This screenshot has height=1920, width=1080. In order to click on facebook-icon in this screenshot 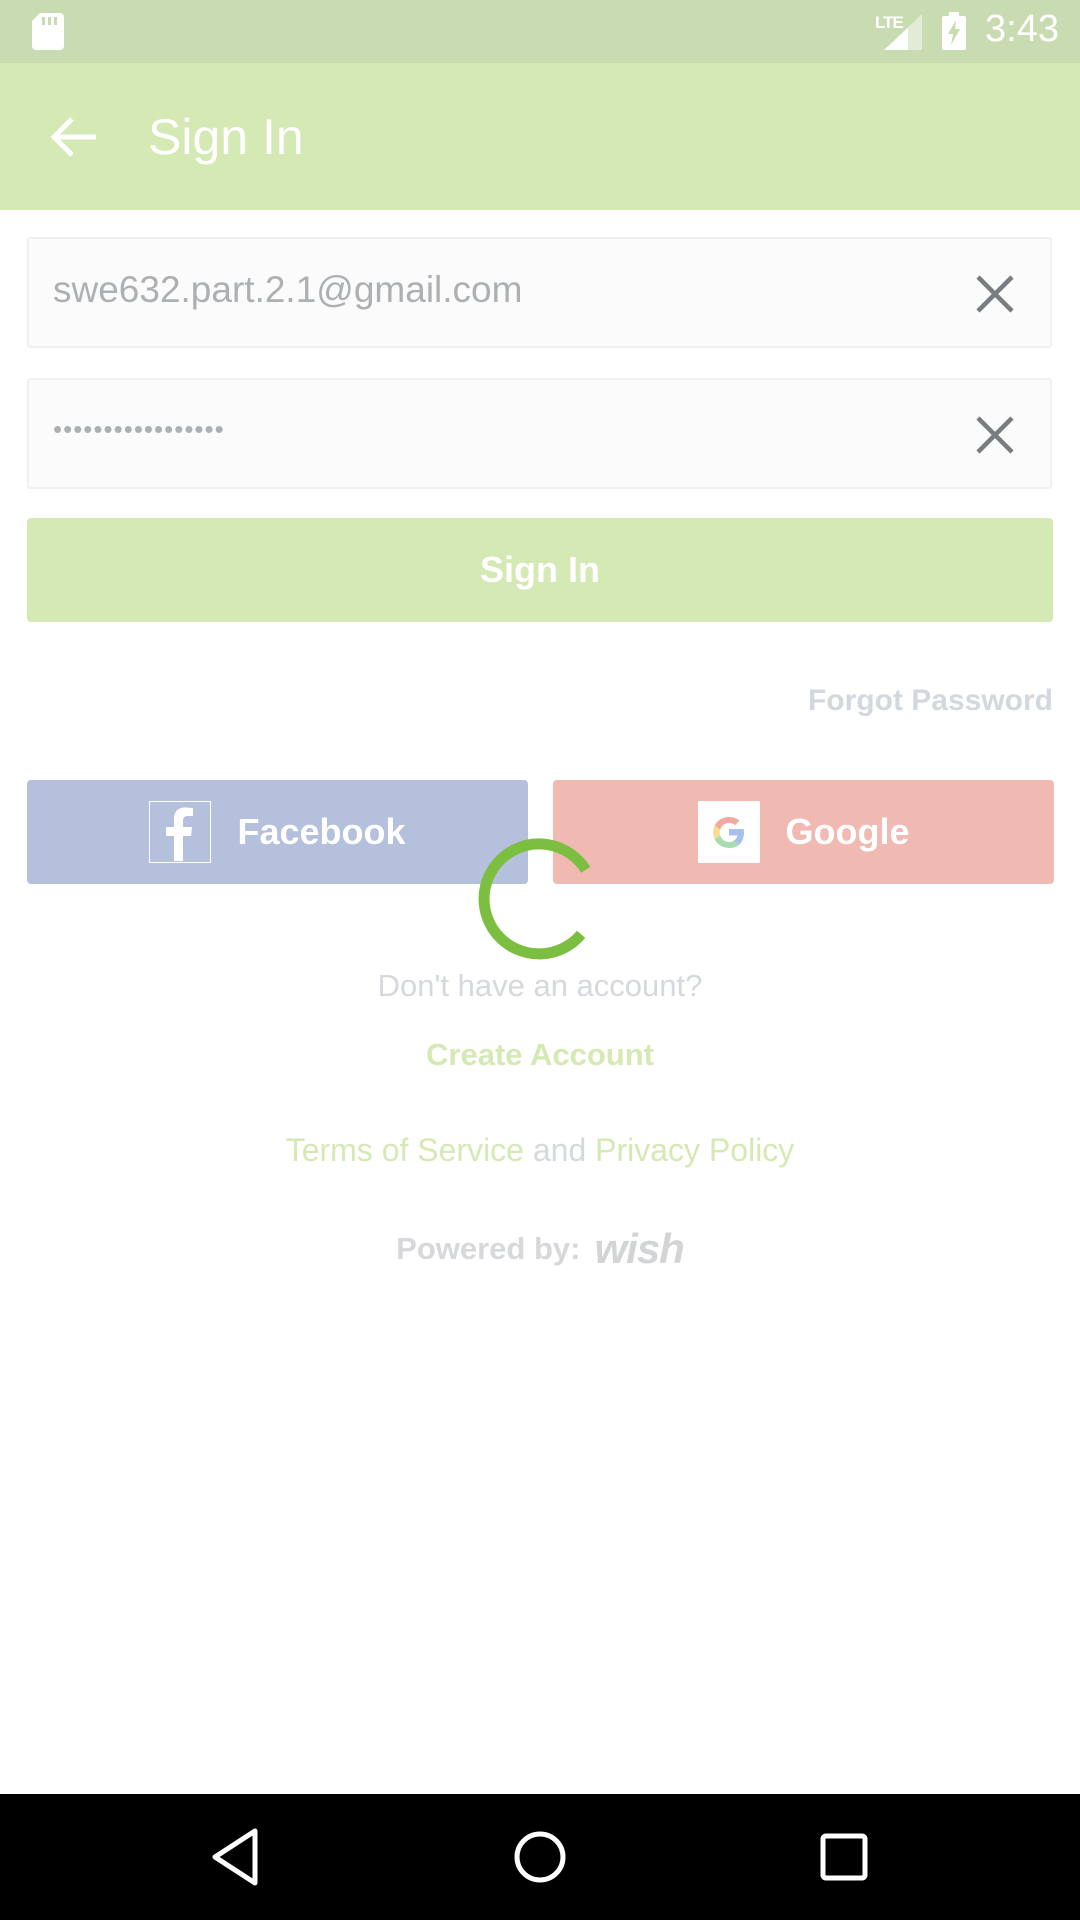, I will do `click(180, 832)`.